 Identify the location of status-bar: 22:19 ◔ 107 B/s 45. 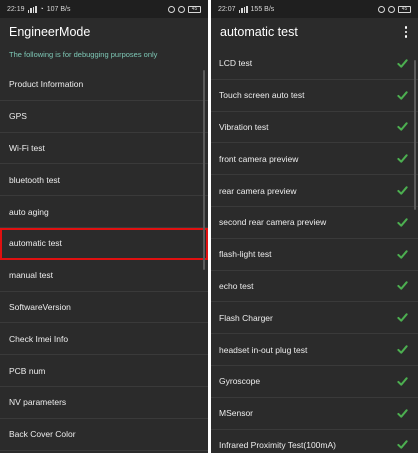
(104, 9).